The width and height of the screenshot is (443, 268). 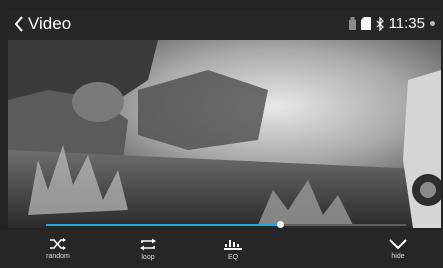 What do you see at coordinates (280, 224) in the screenshot?
I see `progress-handle` at bounding box center [280, 224].